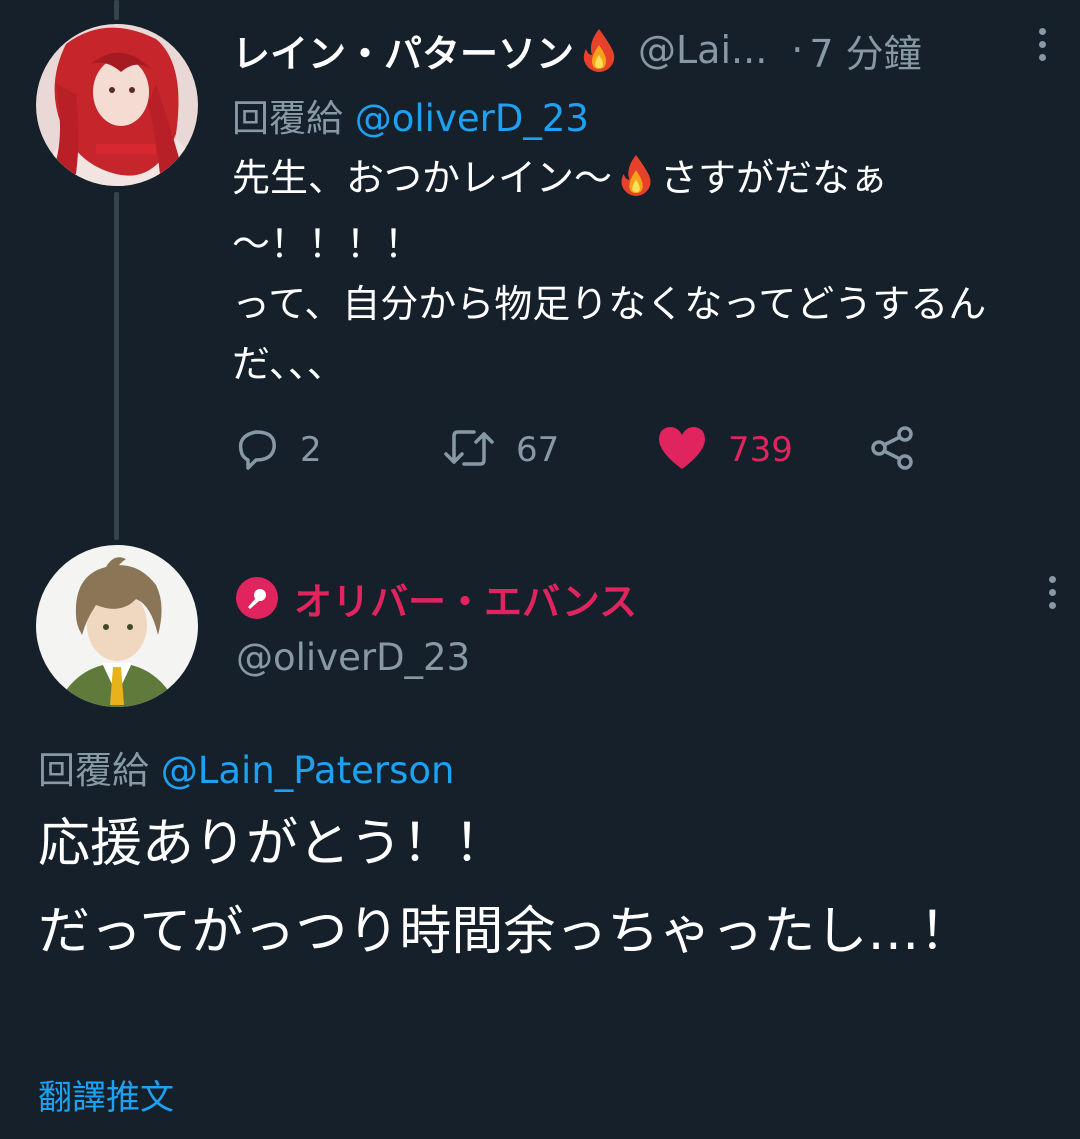 The height and width of the screenshot is (1139, 1080). What do you see at coordinates (403, 50) in the screenshot?
I see `display-name: レイン・パターソン` at bounding box center [403, 50].